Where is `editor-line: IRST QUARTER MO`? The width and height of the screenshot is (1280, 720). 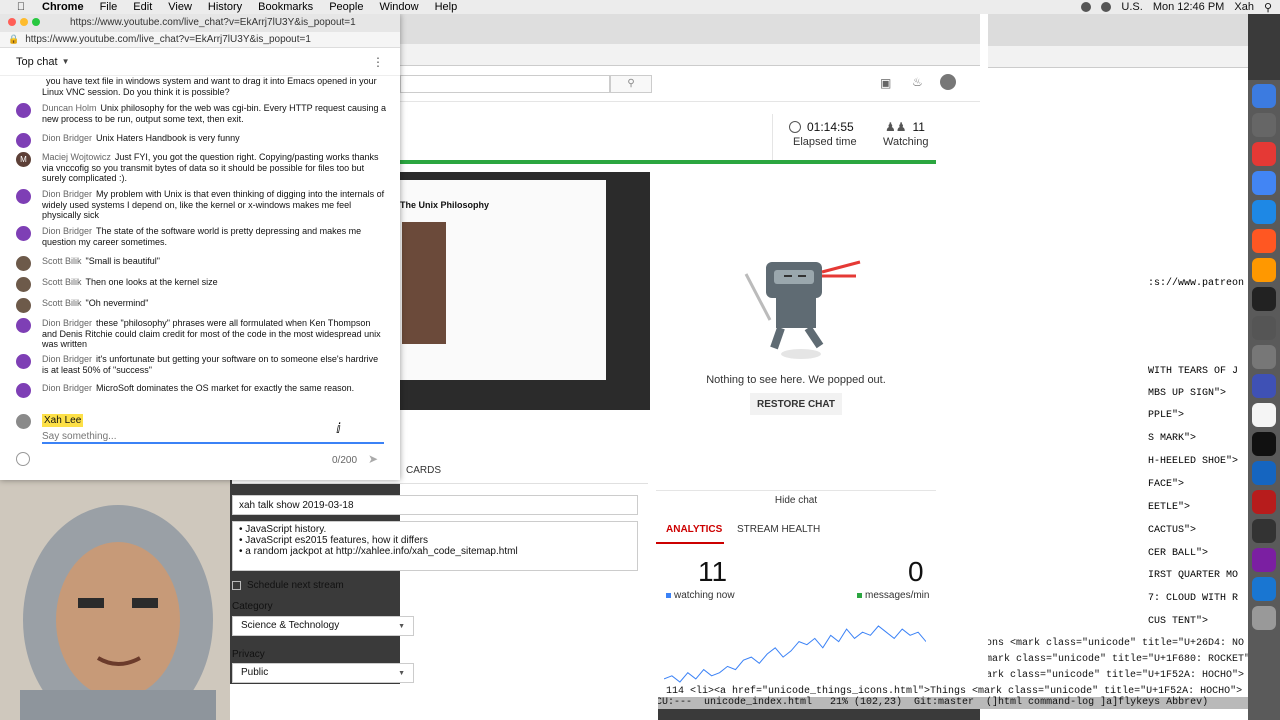
editor-line: IRST QUARTER MO is located at coordinates (1193, 575).